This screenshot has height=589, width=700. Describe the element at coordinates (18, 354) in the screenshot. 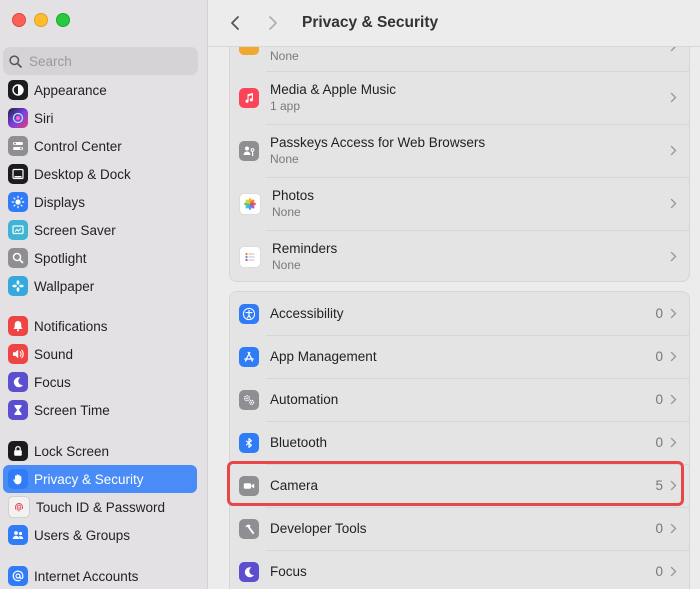

I see `speaker-icon` at that location.